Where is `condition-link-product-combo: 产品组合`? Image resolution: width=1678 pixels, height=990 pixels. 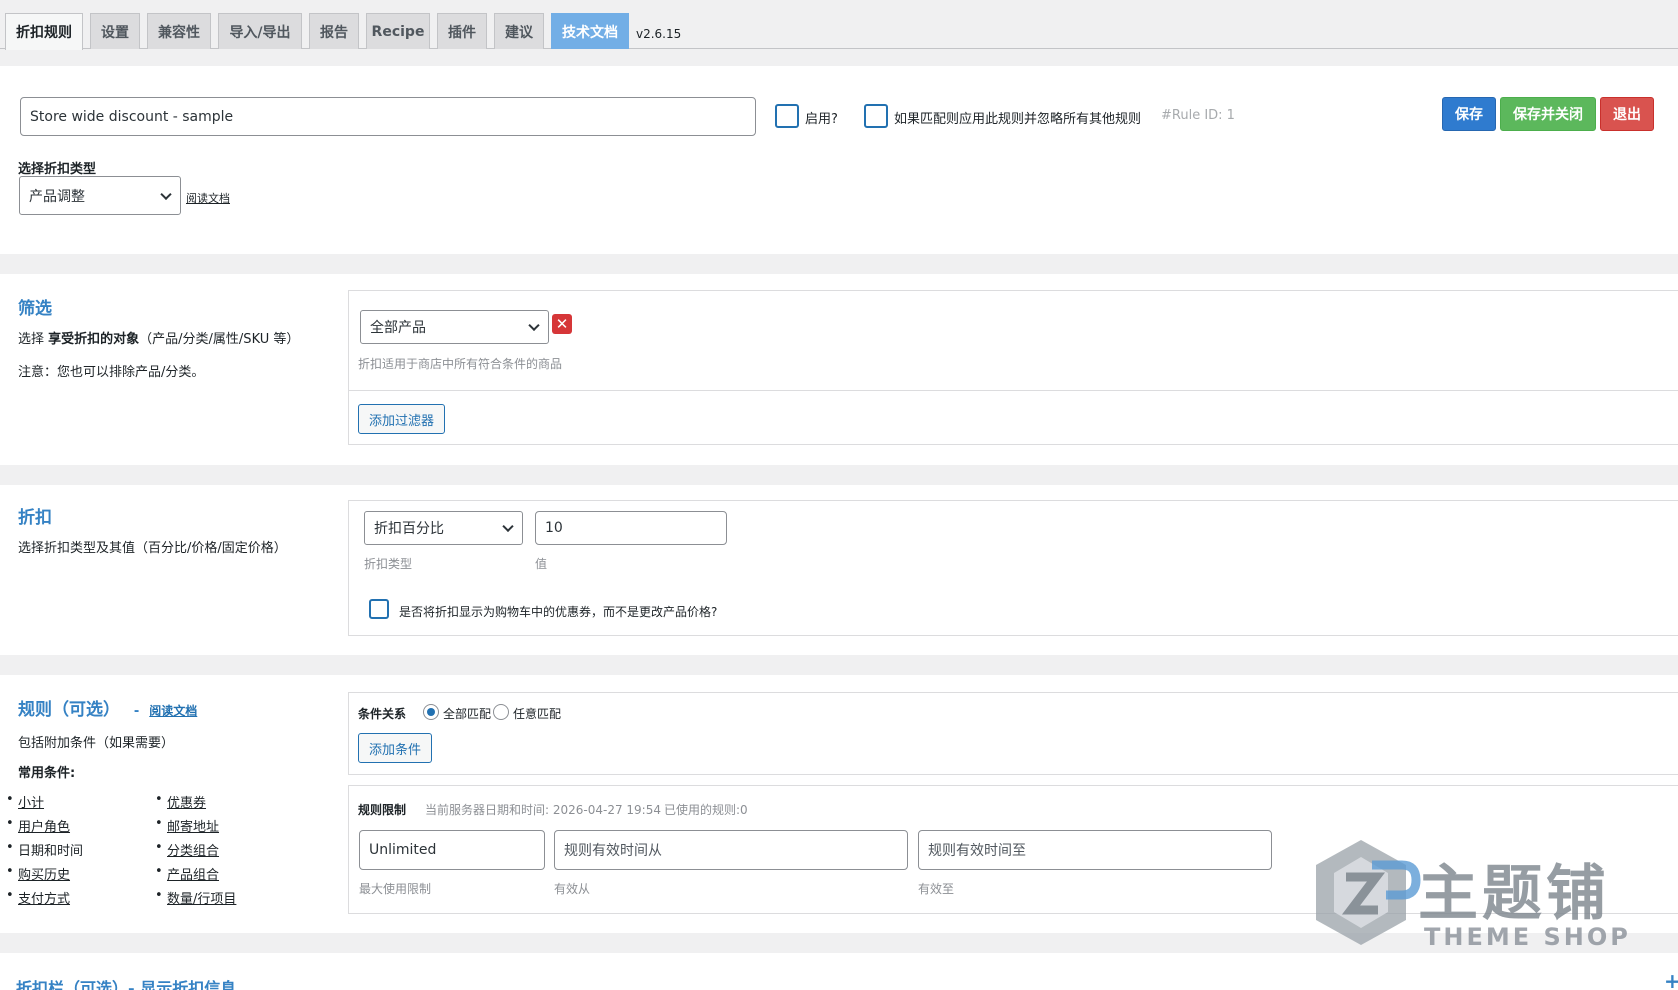
condition-link-product-combo: 产品组合 is located at coordinates (187, 873).